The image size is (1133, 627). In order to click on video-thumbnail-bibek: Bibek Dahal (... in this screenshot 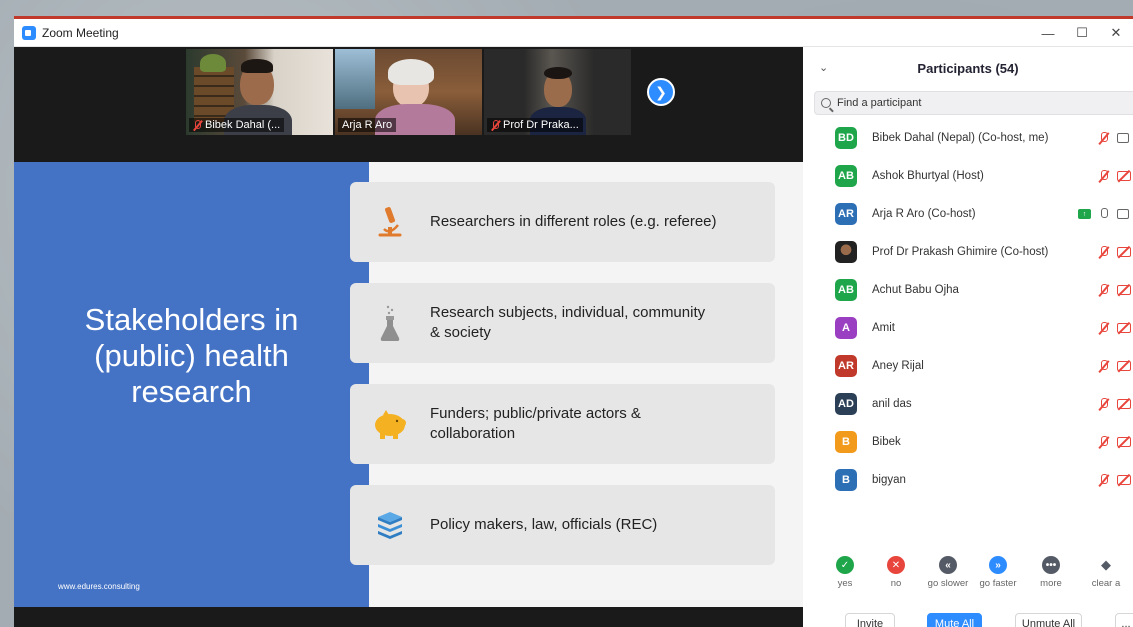, I will do `click(259, 92)`.